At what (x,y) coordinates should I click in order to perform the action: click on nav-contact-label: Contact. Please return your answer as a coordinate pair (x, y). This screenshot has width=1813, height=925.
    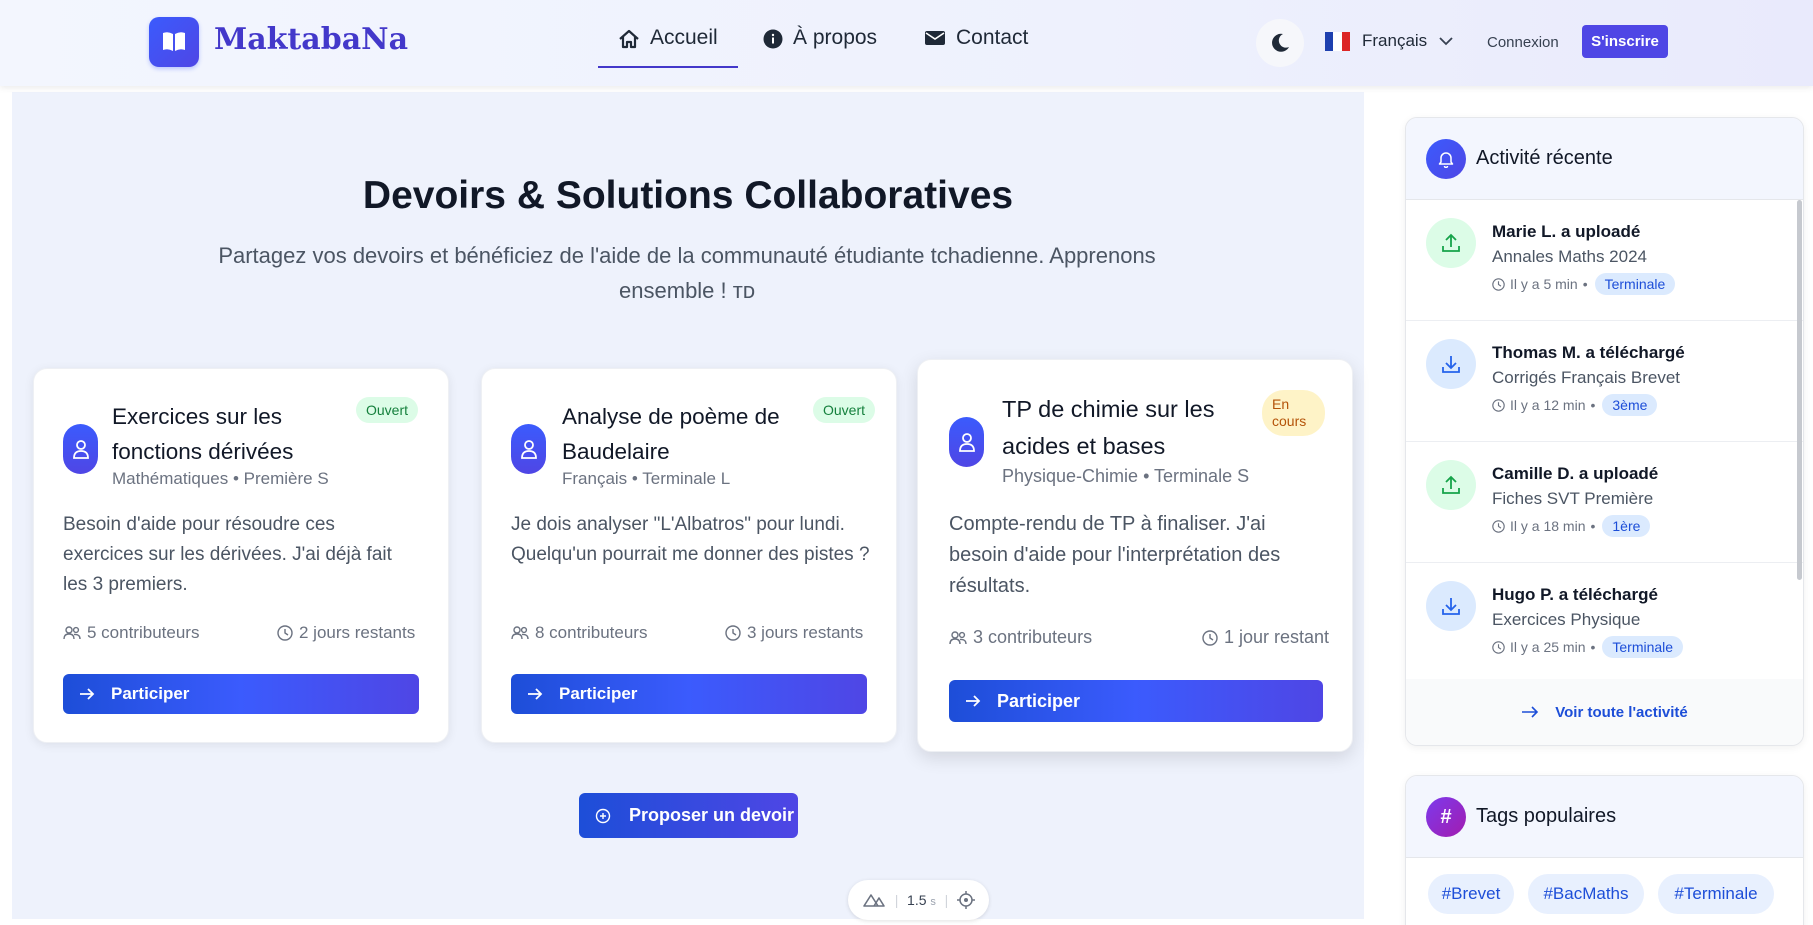
    Looking at the image, I should click on (992, 37).